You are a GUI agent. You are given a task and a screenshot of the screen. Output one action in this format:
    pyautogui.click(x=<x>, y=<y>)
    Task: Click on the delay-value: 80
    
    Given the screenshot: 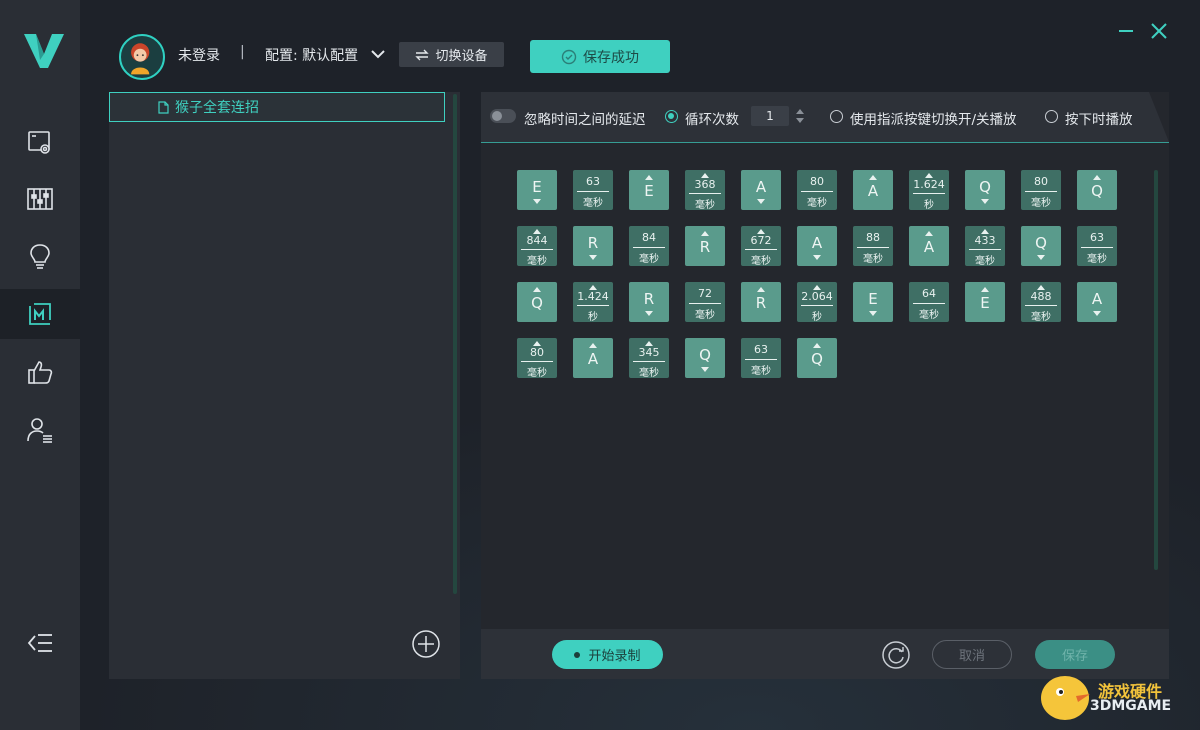 What is the action you would take?
    pyautogui.click(x=537, y=352)
    